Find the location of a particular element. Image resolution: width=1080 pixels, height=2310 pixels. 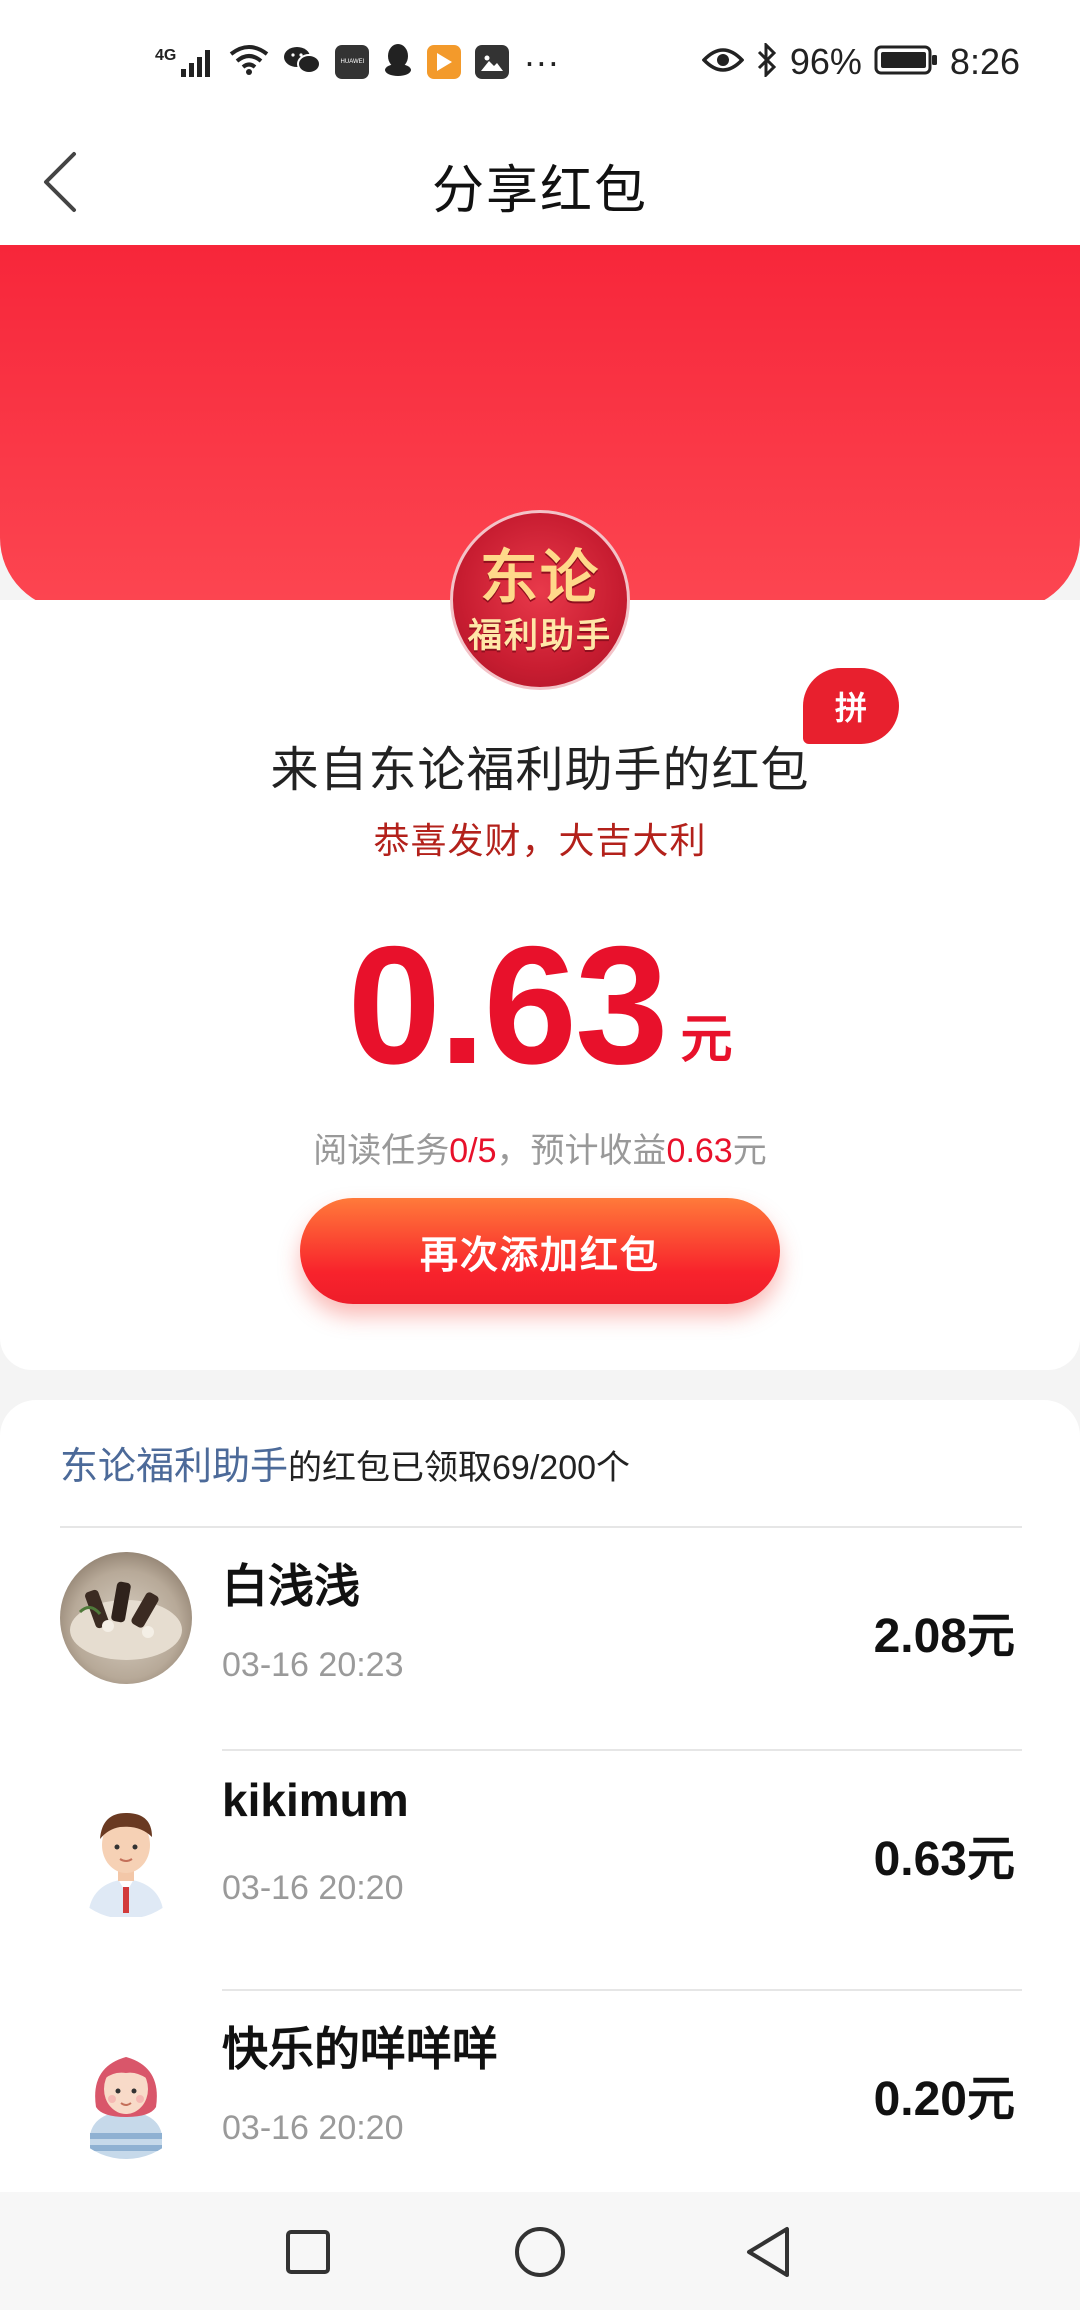

task-mid: ，预计收益 is located at coordinates (581, 1151).